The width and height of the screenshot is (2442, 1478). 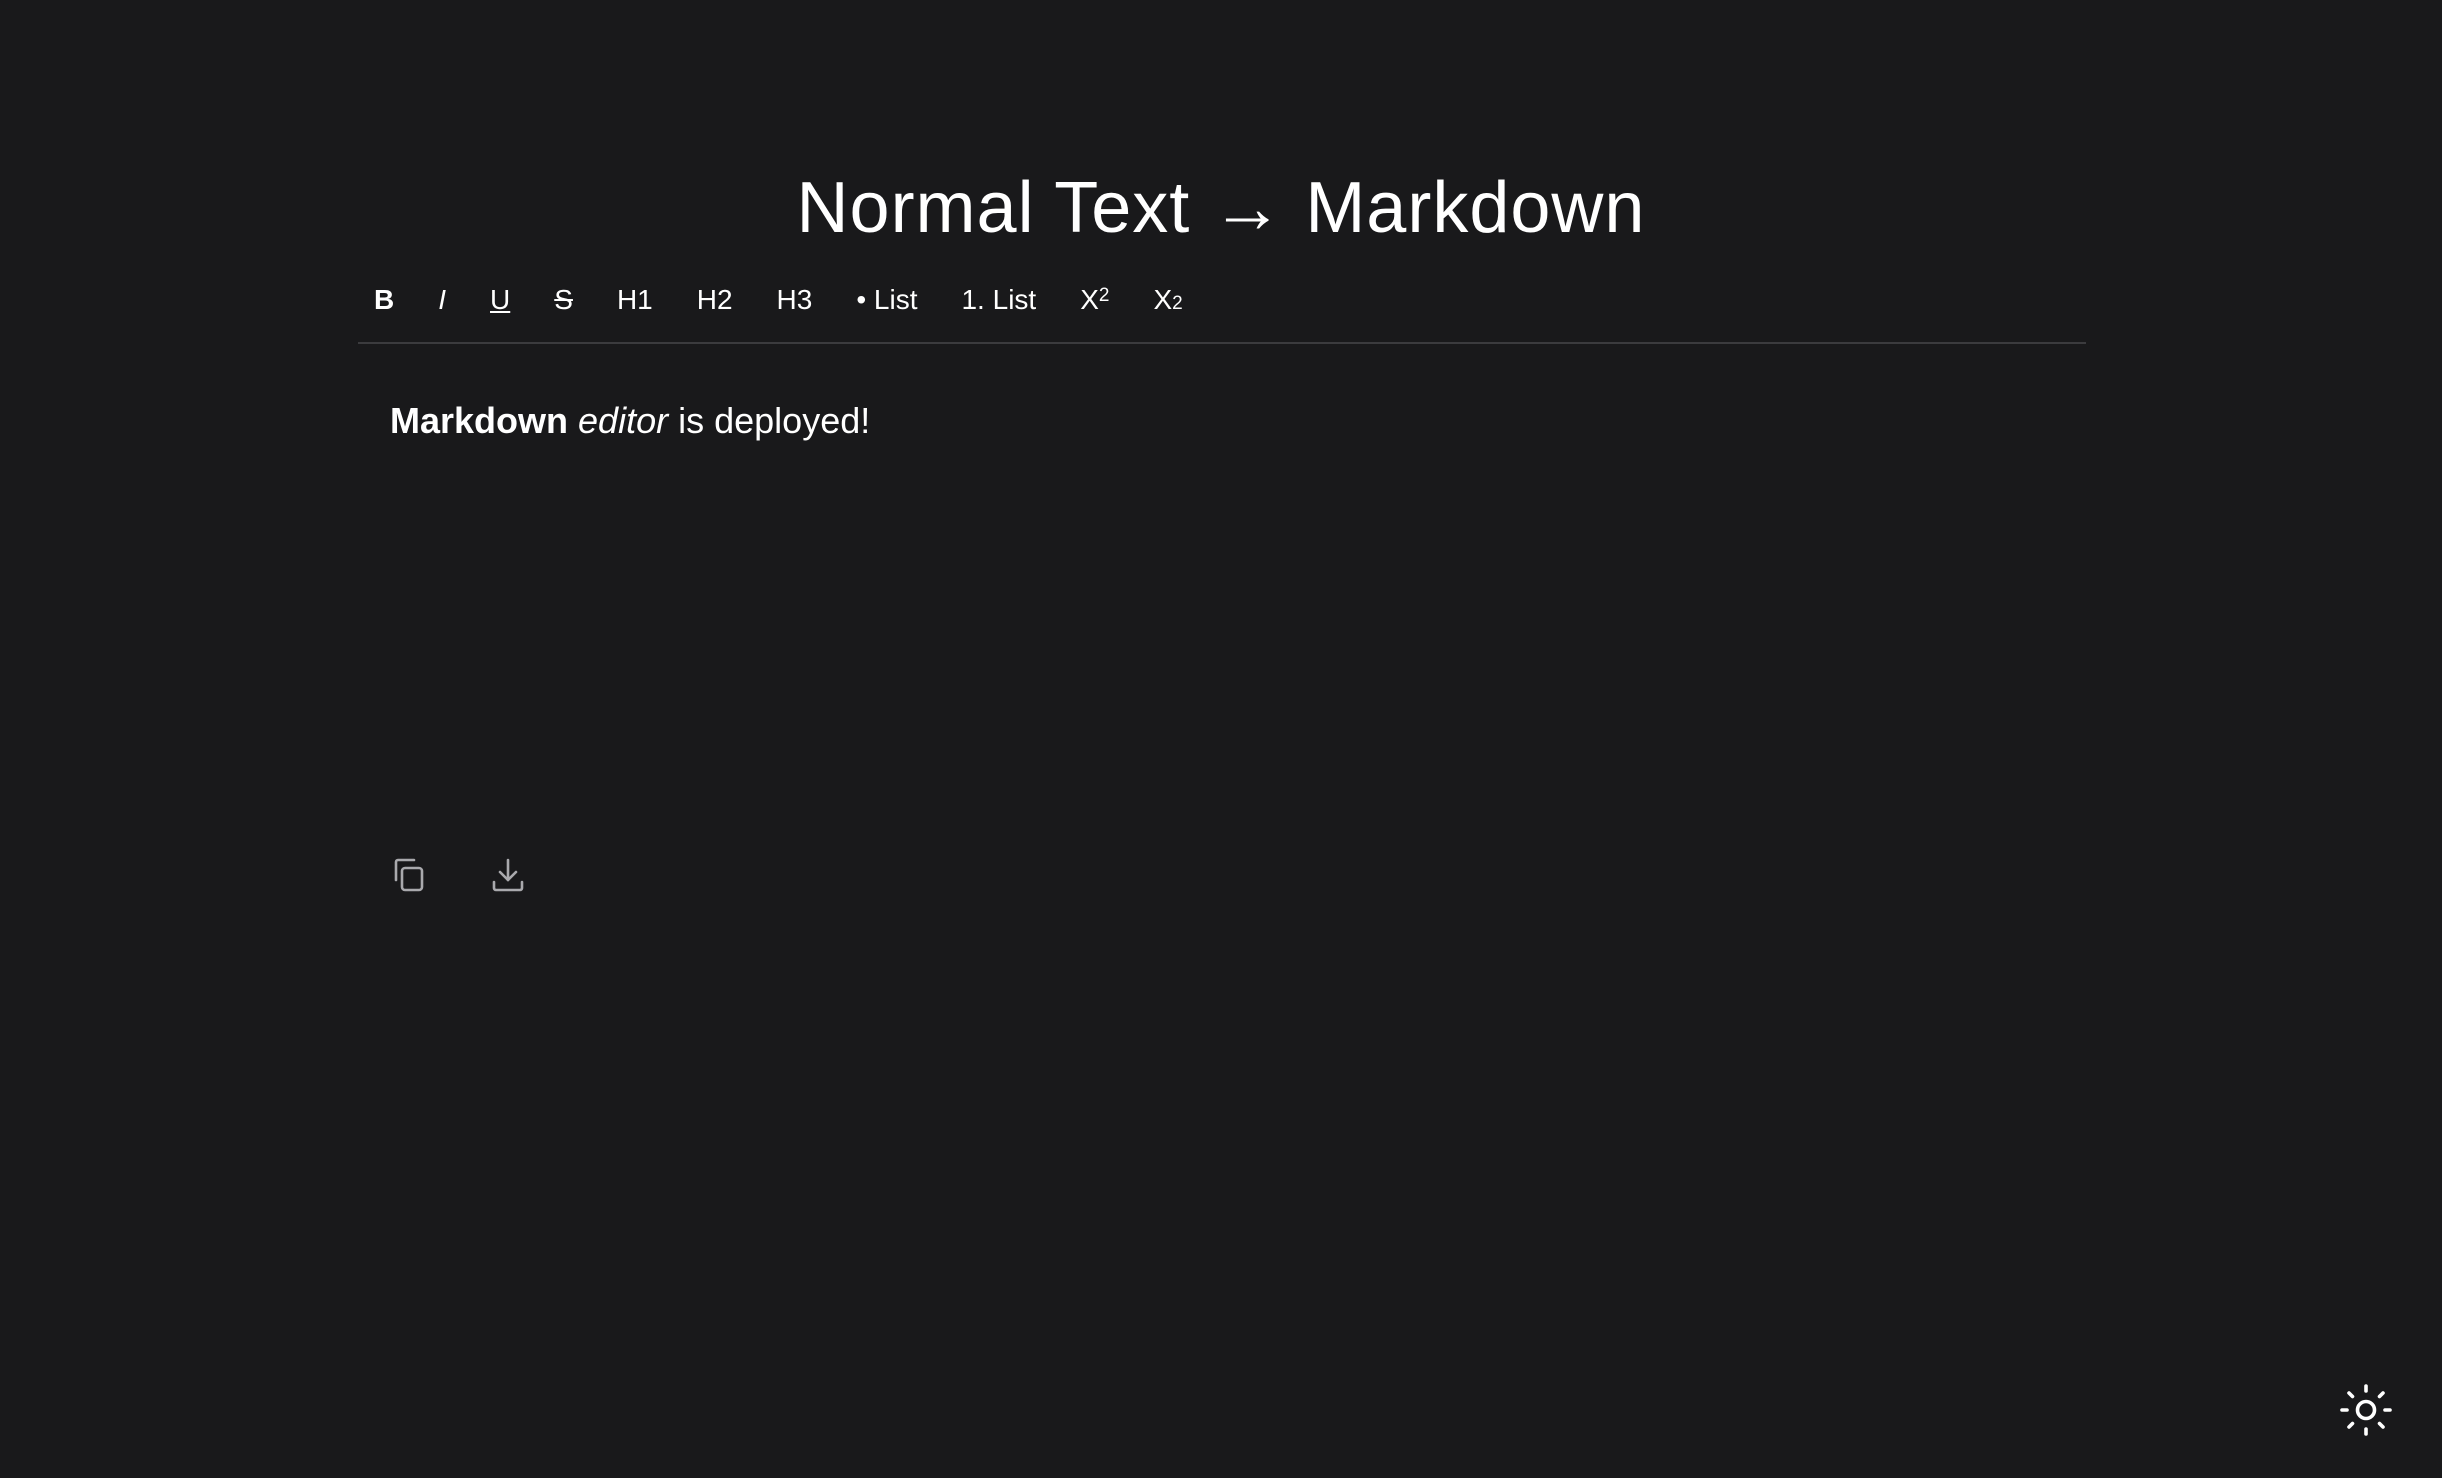 What do you see at coordinates (442, 300) in the screenshot?
I see `italic-button: I` at bounding box center [442, 300].